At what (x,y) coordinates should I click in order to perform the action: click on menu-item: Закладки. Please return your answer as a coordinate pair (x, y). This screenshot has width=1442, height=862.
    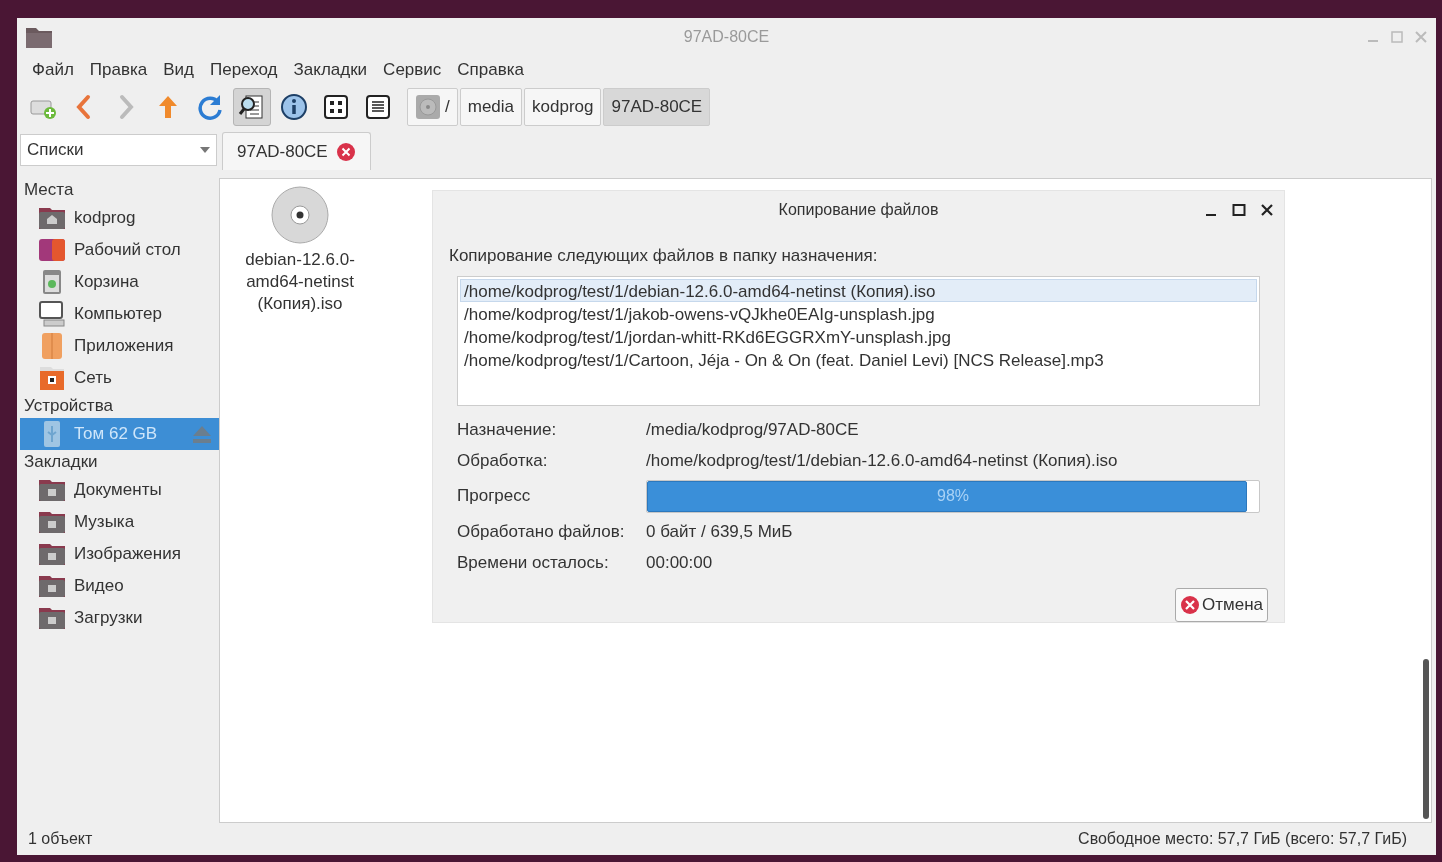
    Looking at the image, I should click on (330, 70).